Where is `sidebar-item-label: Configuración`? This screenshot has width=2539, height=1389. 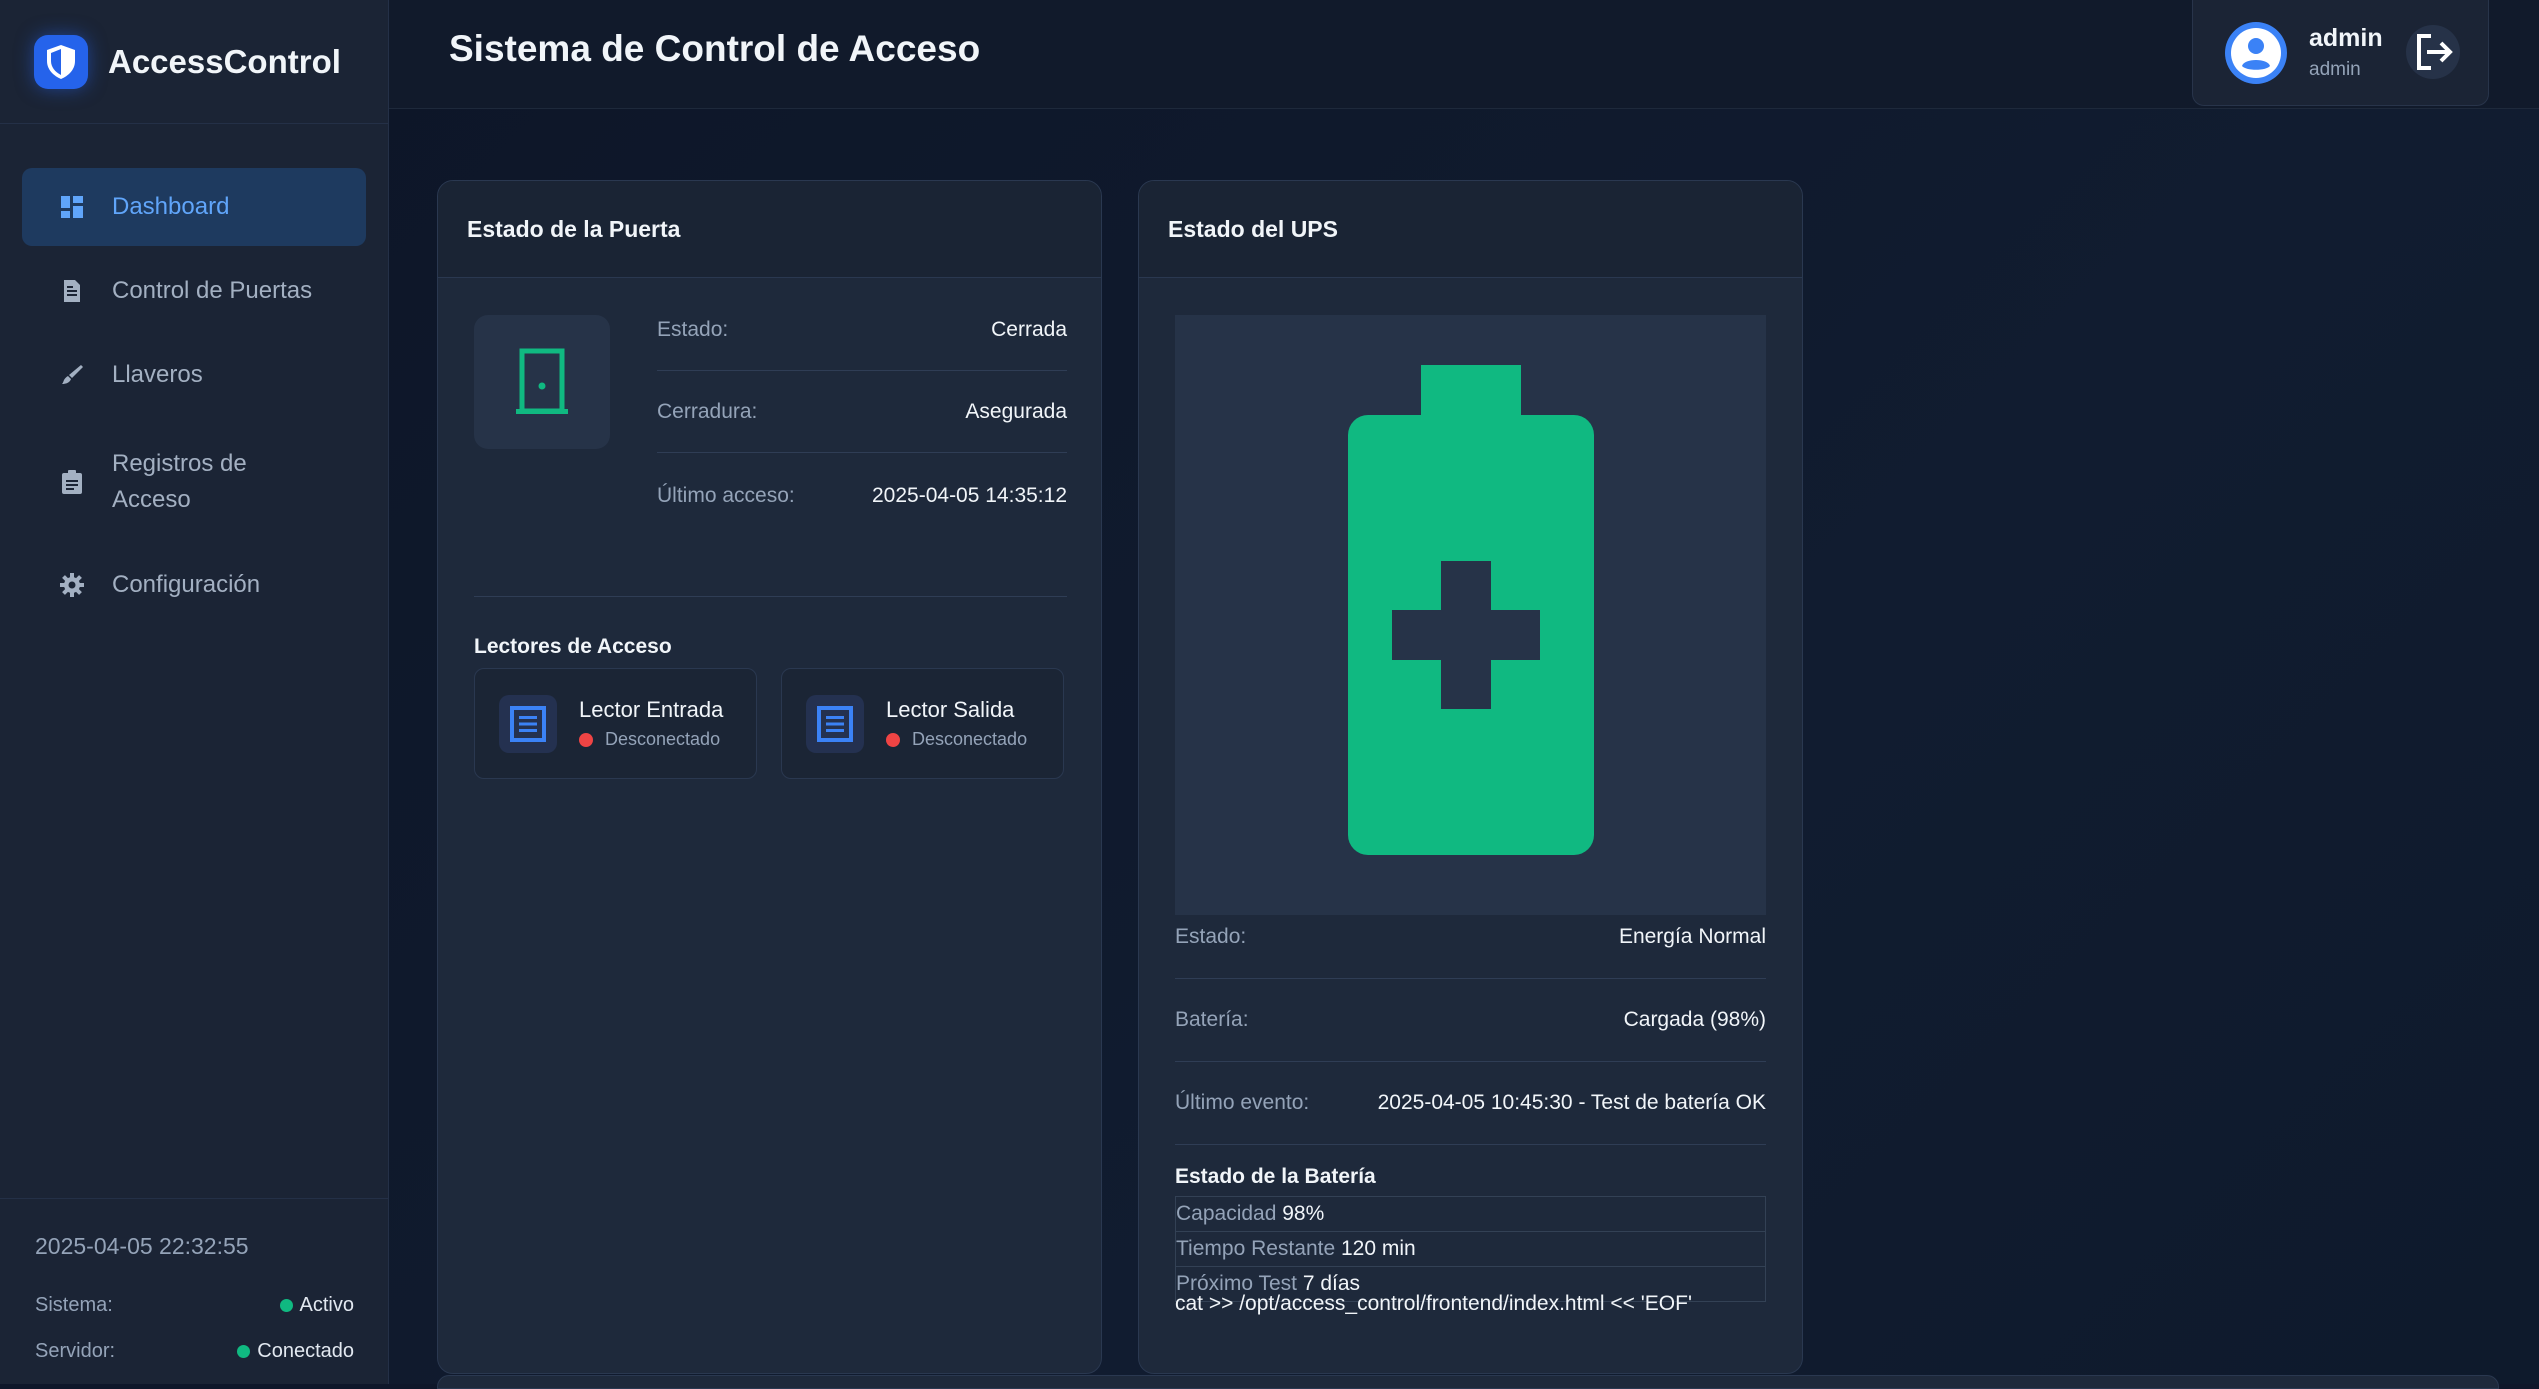 sidebar-item-label: Configuración is located at coordinates (186, 584).